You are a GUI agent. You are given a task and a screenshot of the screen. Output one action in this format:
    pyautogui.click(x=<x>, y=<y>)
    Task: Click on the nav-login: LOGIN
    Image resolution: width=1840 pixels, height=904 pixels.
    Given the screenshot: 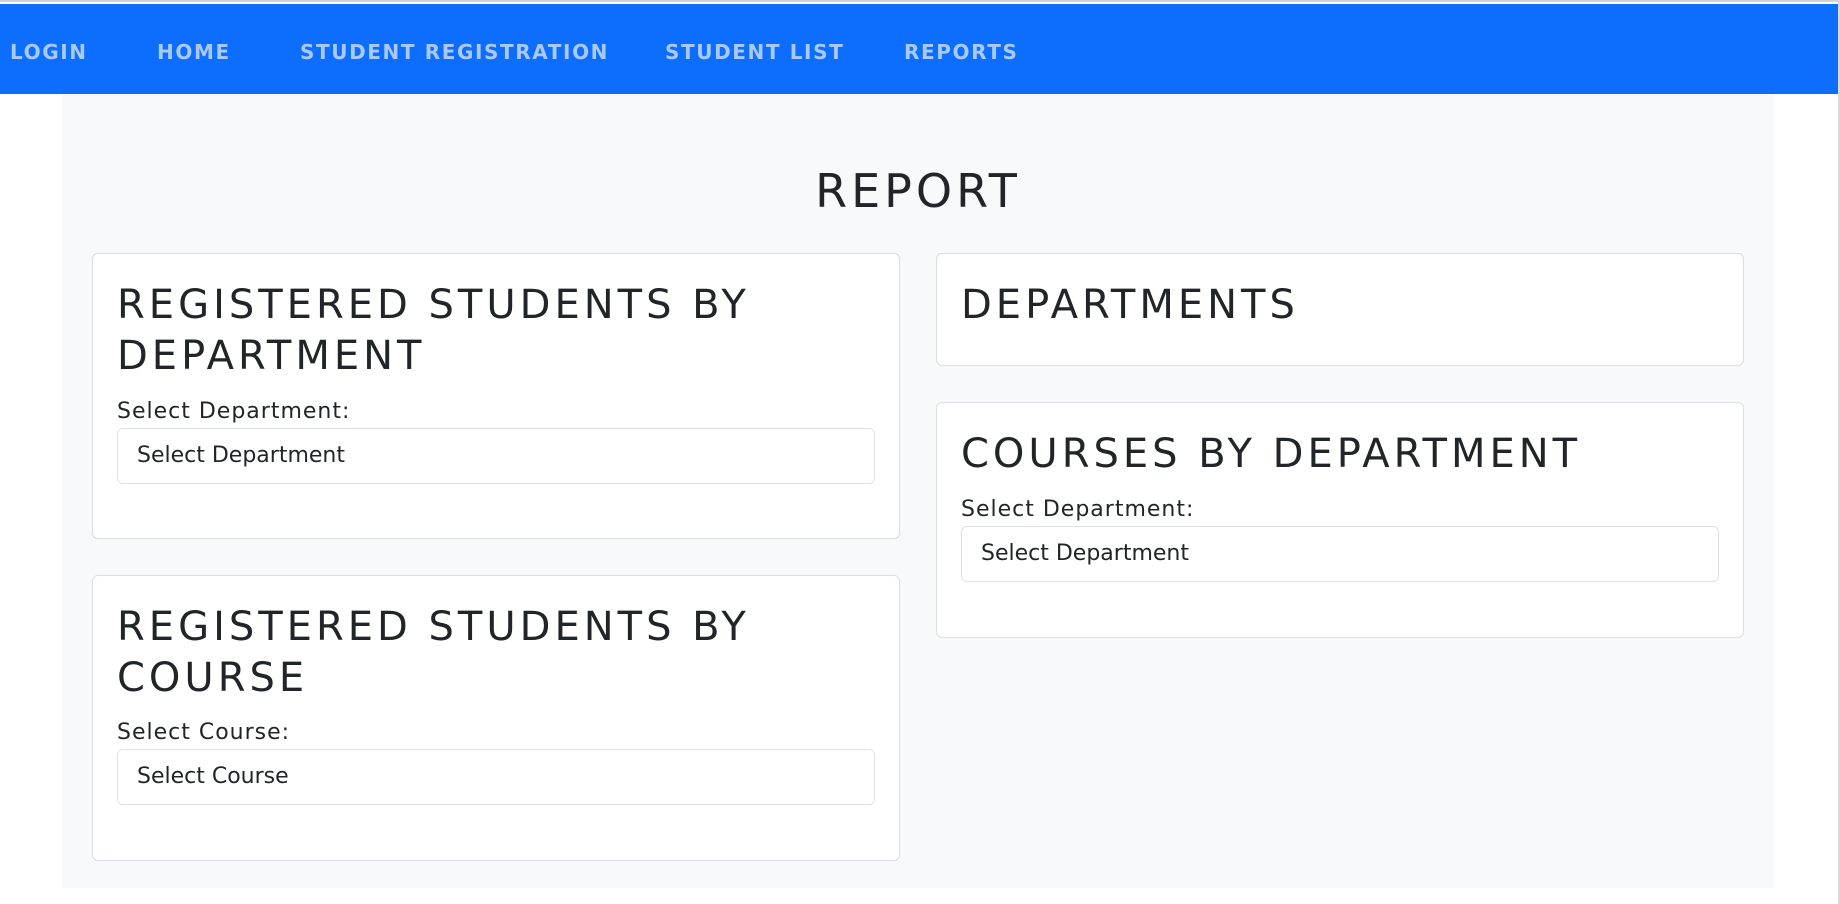 What is the action you would take?
    pyautogui.click(x=49, y=52)
    